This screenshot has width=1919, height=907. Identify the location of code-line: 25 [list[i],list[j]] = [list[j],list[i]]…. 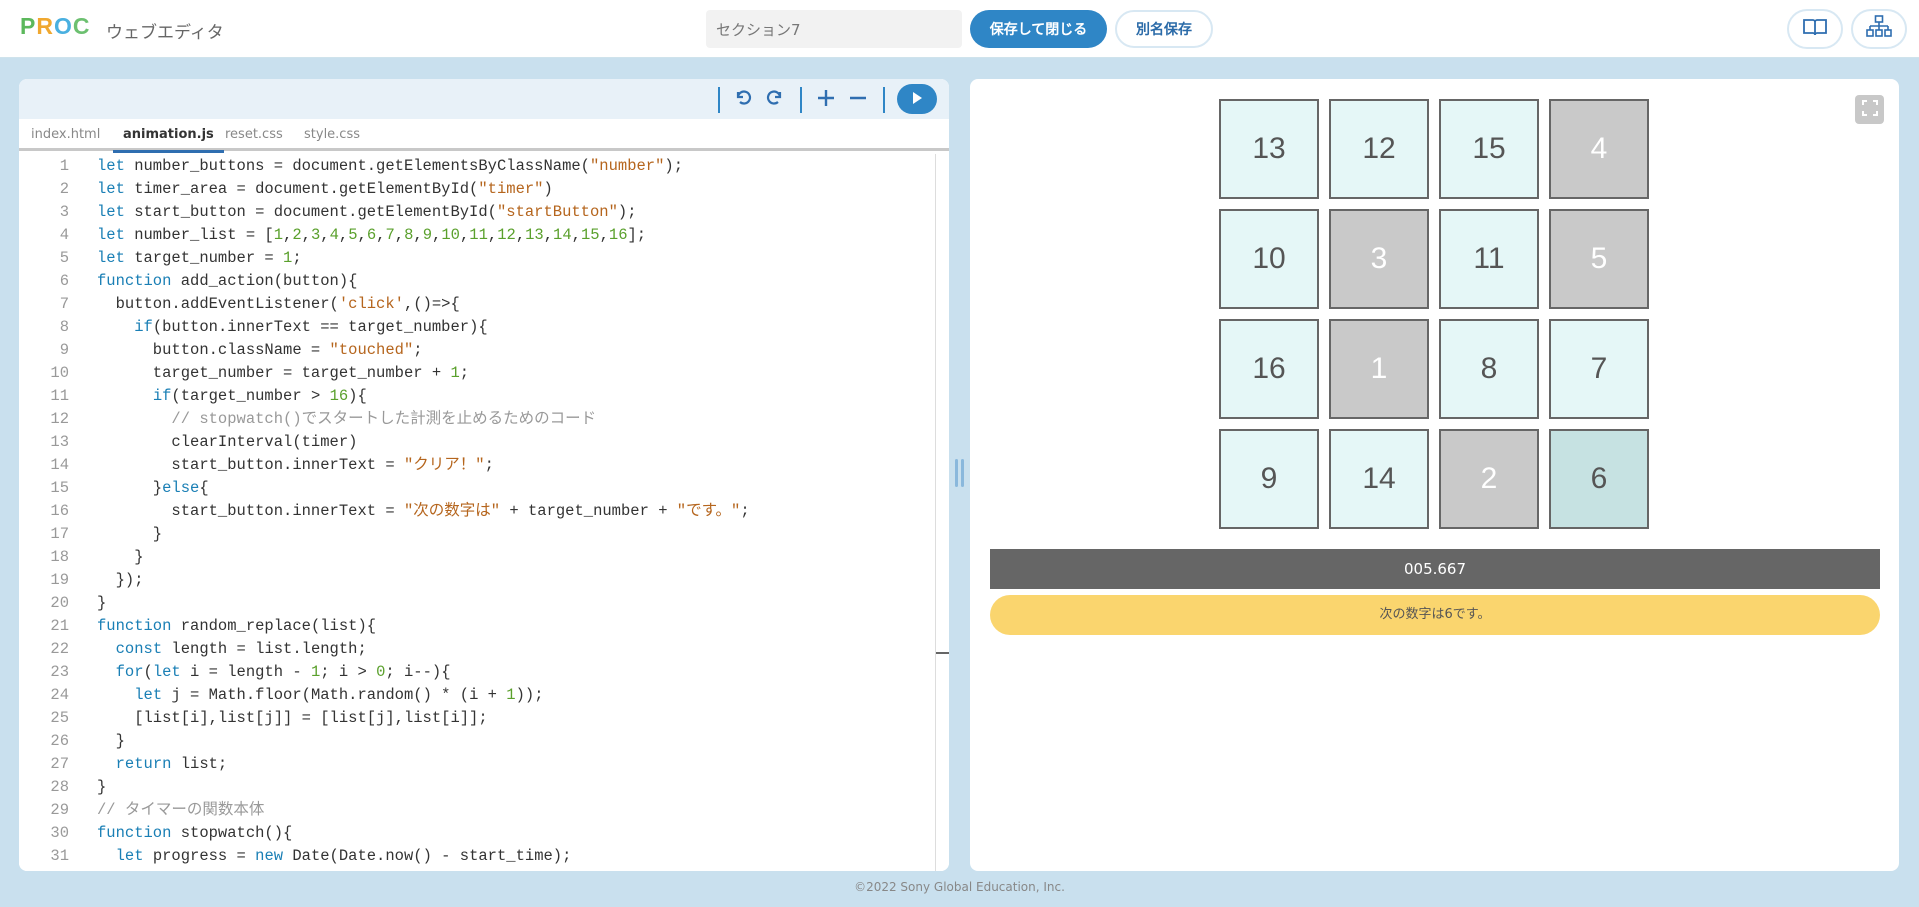
(469, 718).